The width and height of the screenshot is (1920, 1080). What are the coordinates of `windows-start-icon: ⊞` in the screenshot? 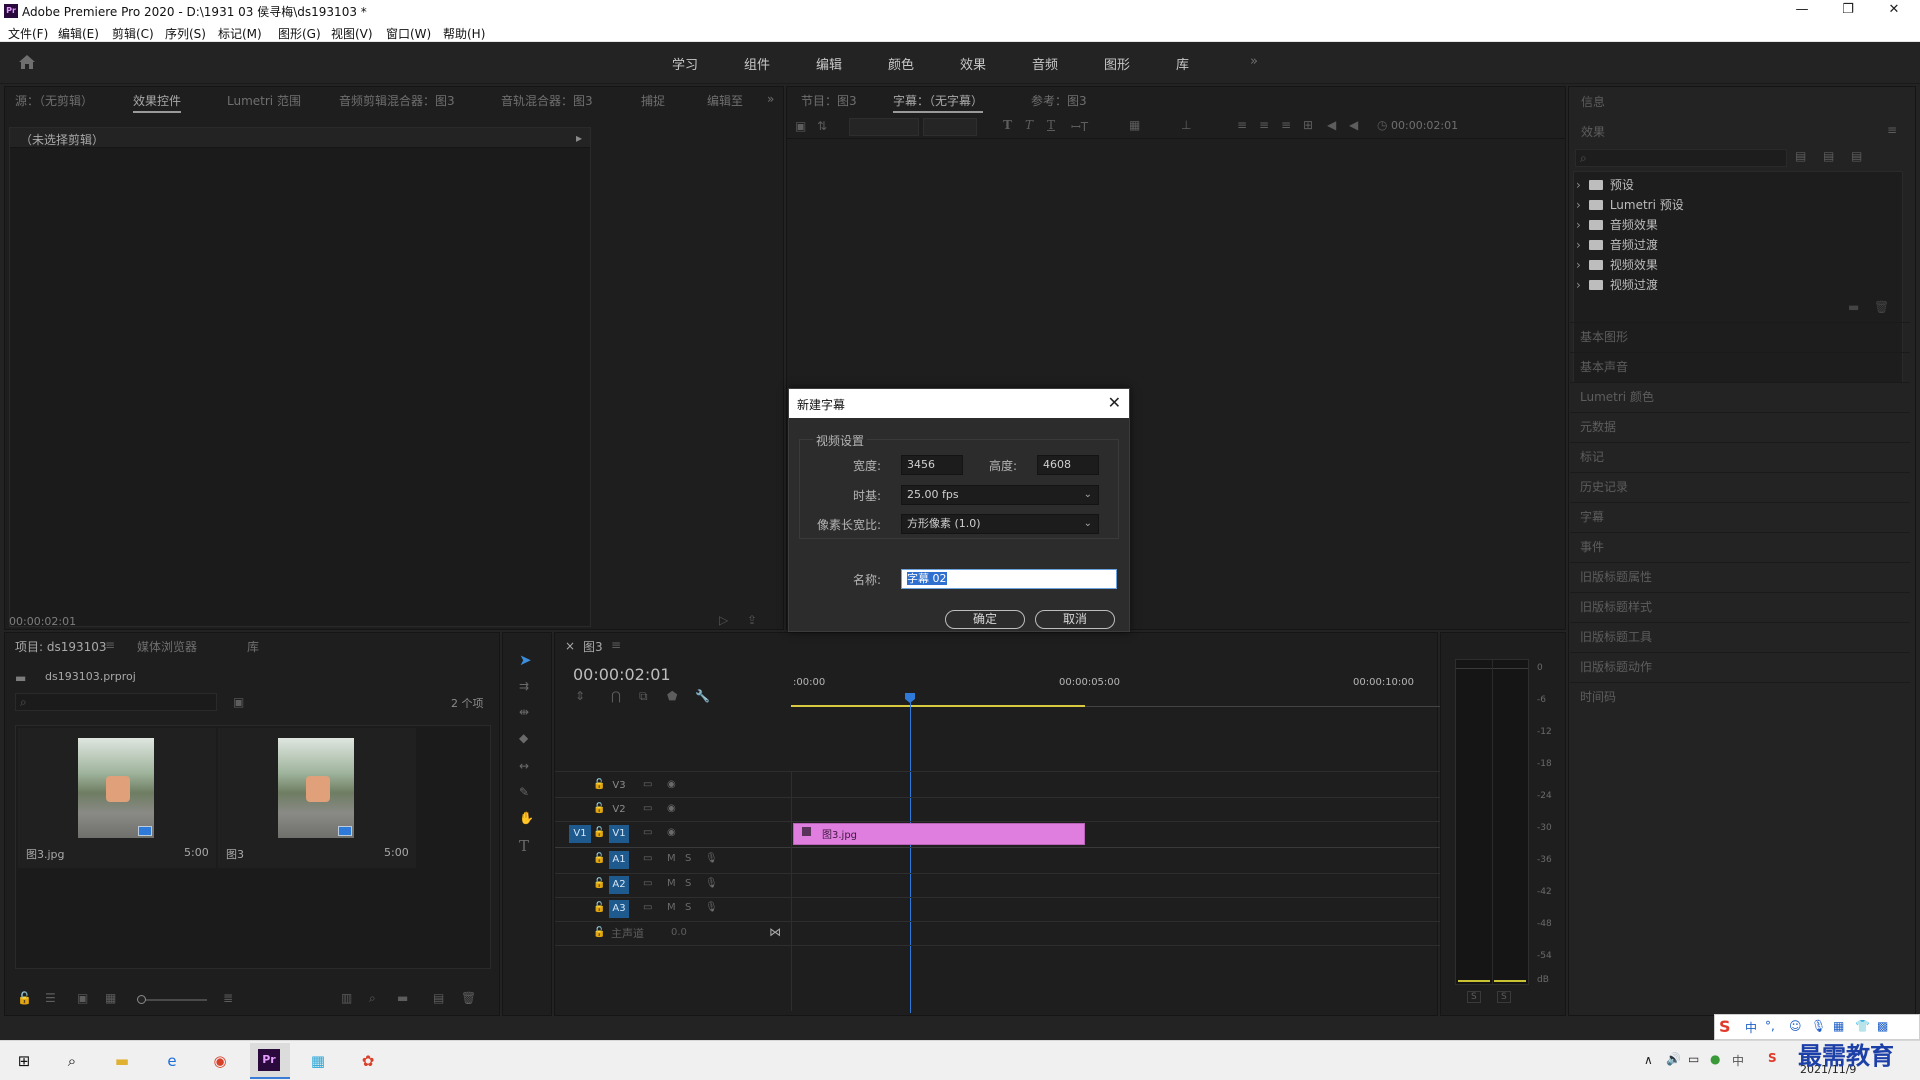 It's located at (24, 1061).